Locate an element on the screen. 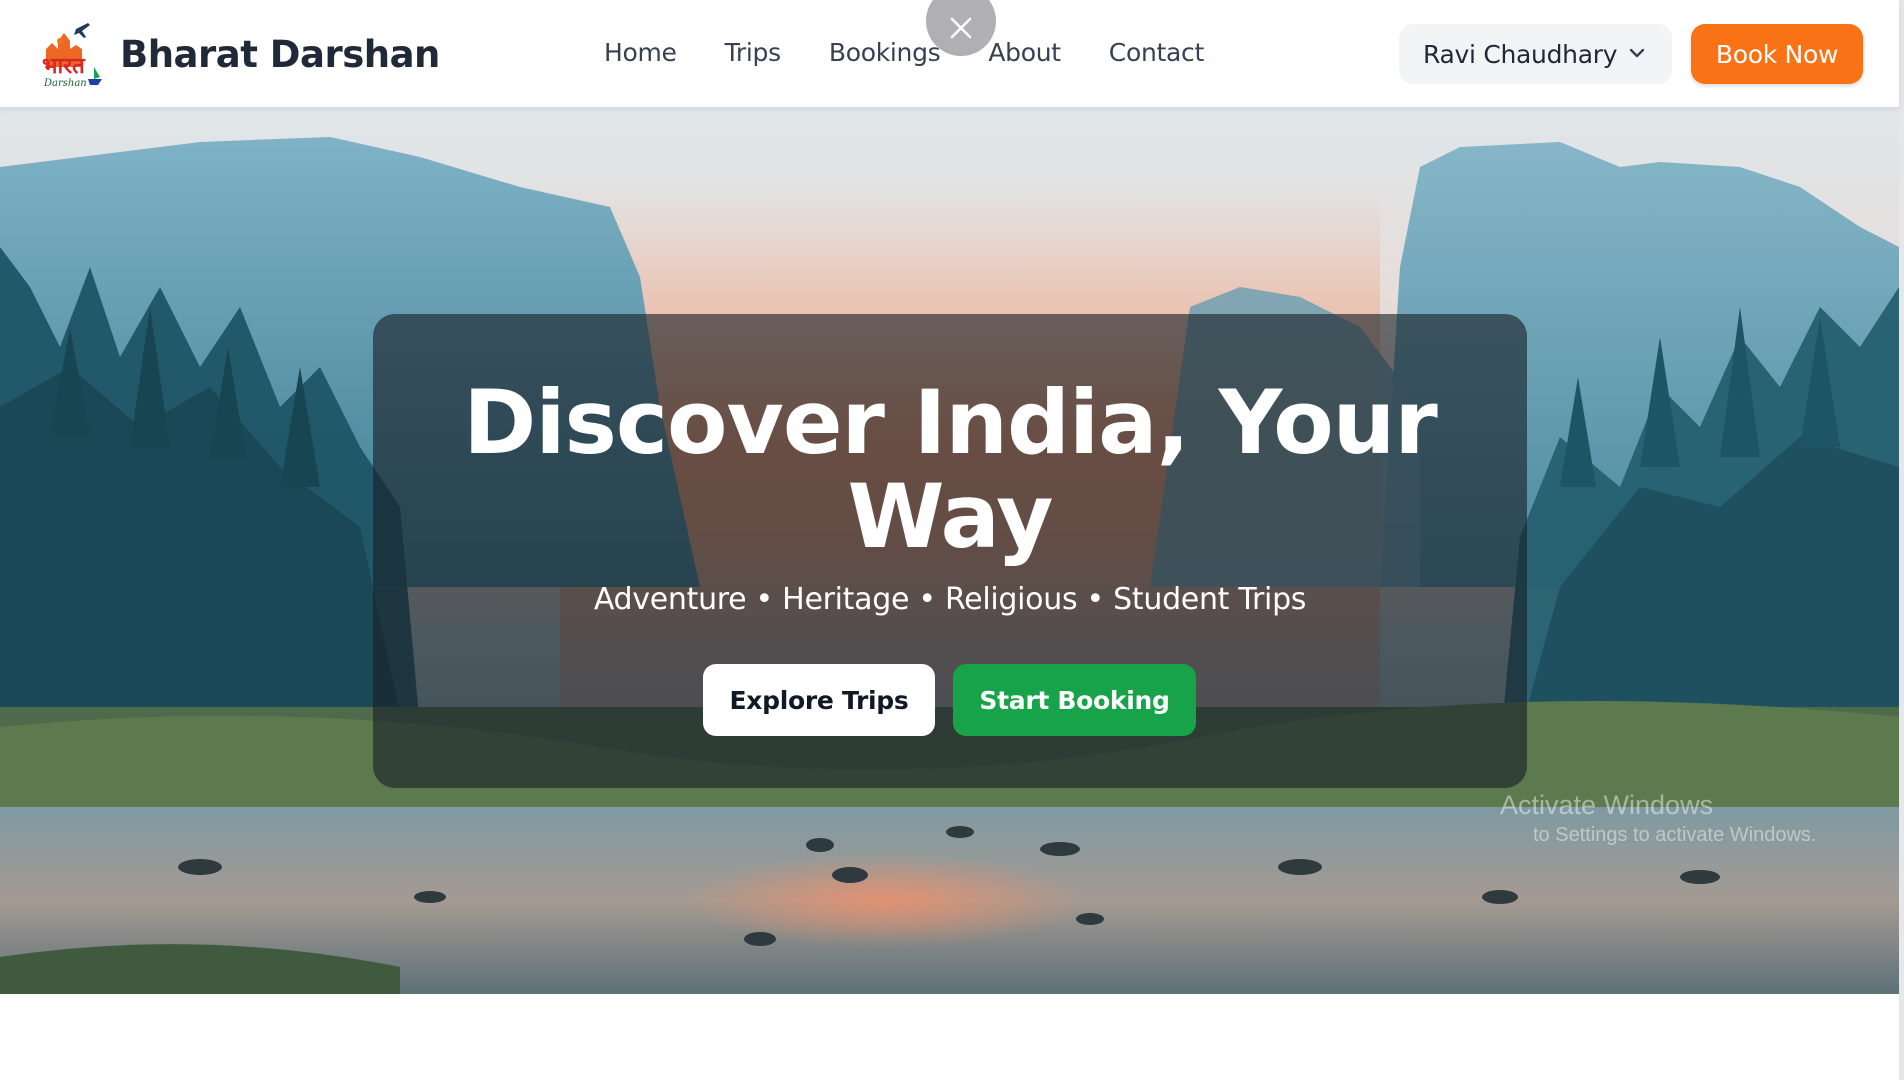 This screenshot has height=1080, width=1904. start-booking-button: Start Booking is located at coordinates (1074, 700).